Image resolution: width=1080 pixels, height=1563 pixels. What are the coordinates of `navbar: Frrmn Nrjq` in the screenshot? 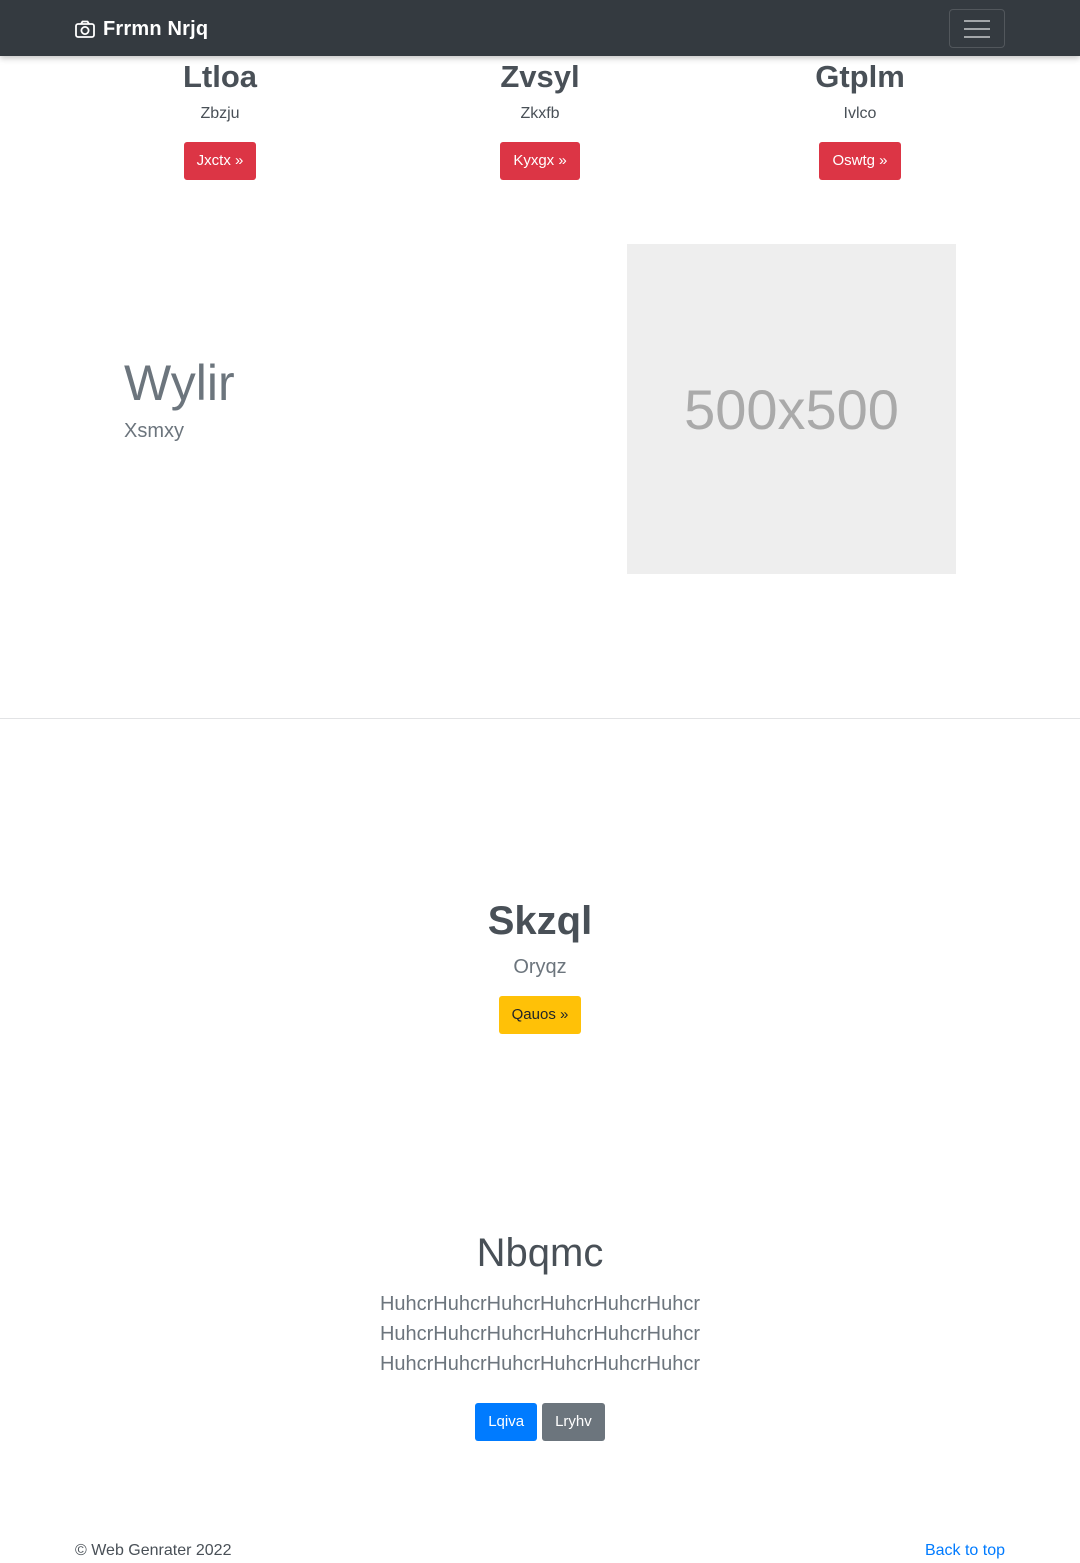 It's located at (540, 28).